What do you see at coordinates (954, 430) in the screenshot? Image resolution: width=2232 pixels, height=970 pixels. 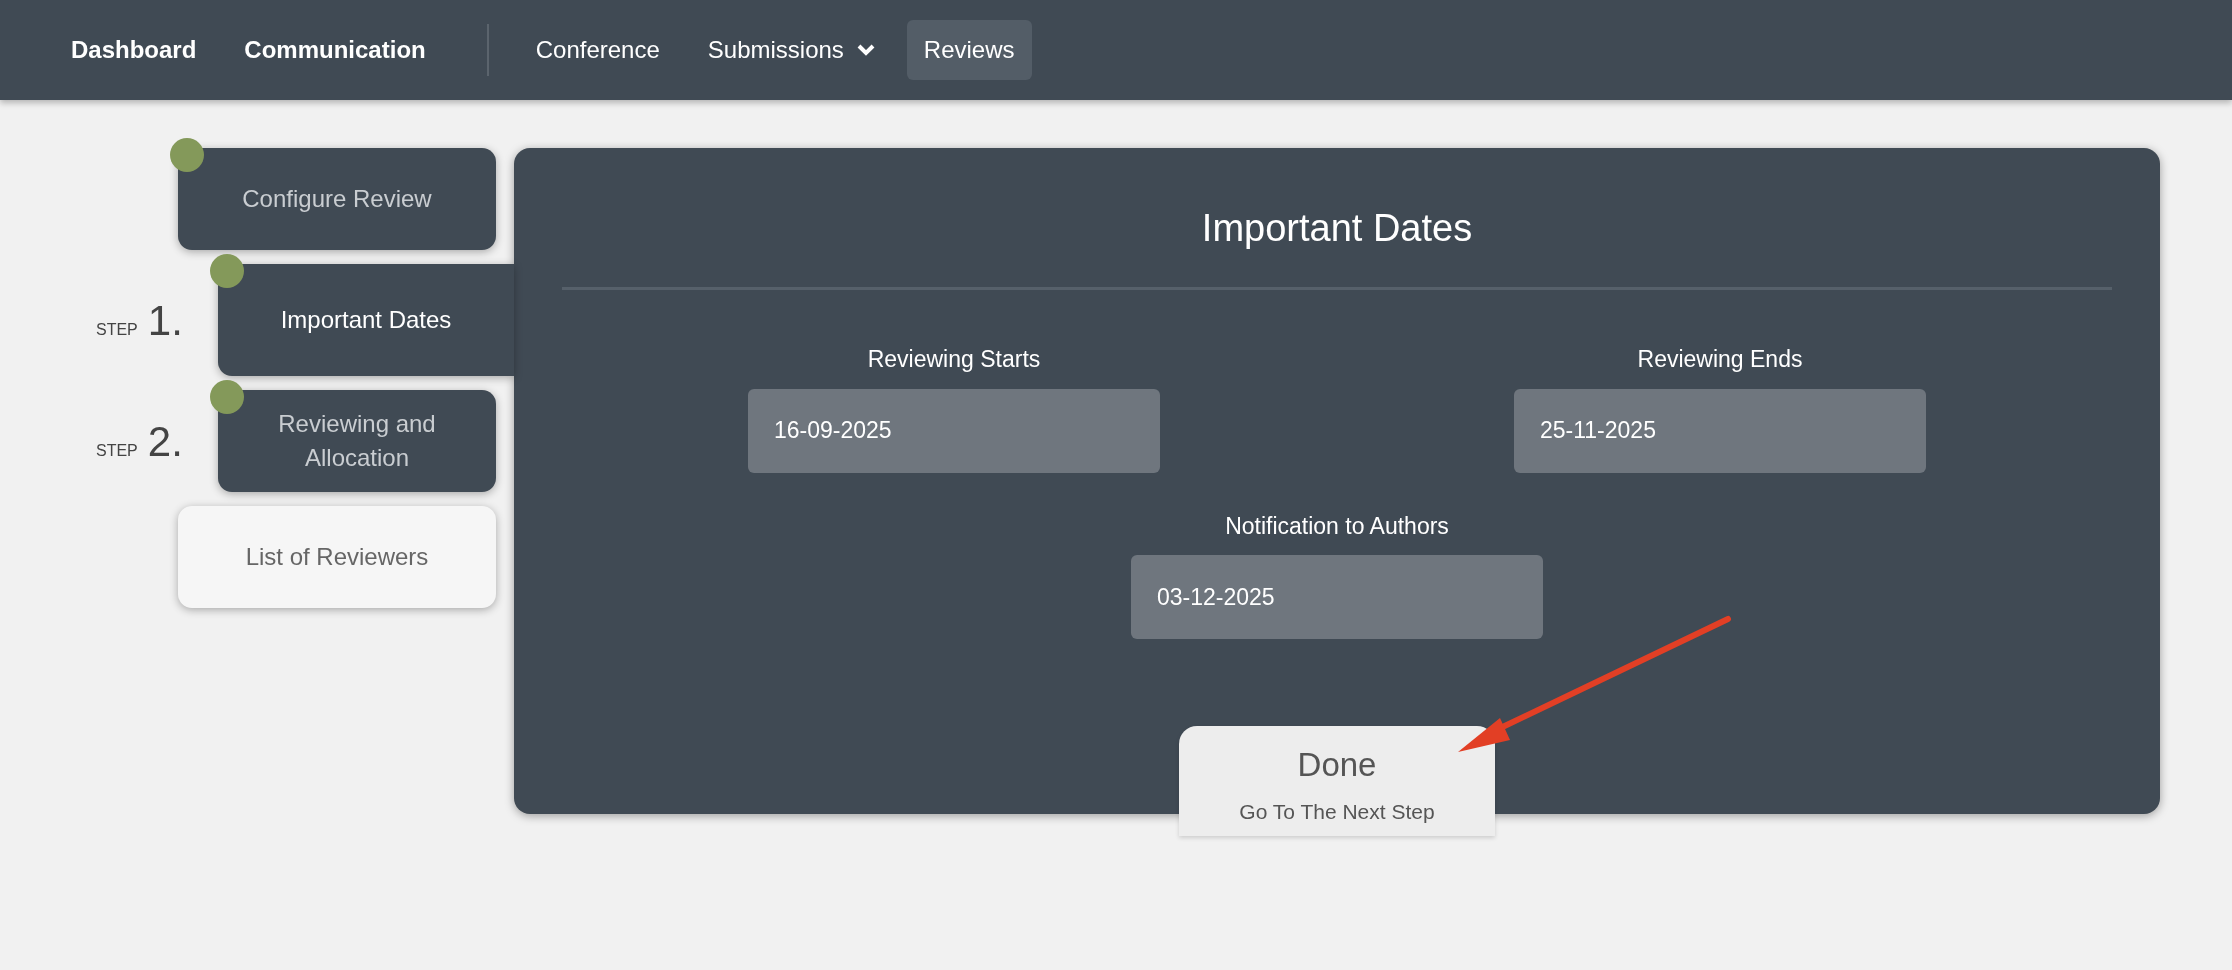 I see `date-field: 16-09-2025` at bounding box center [954, 430].